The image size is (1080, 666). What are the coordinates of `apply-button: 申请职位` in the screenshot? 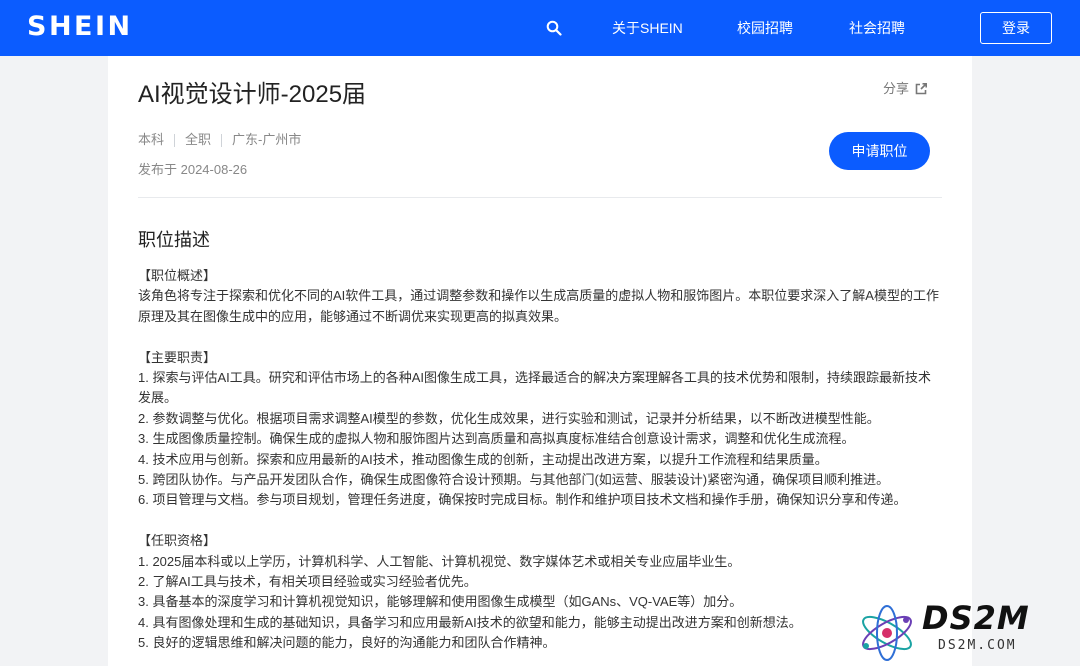 It's located at (879, 151).